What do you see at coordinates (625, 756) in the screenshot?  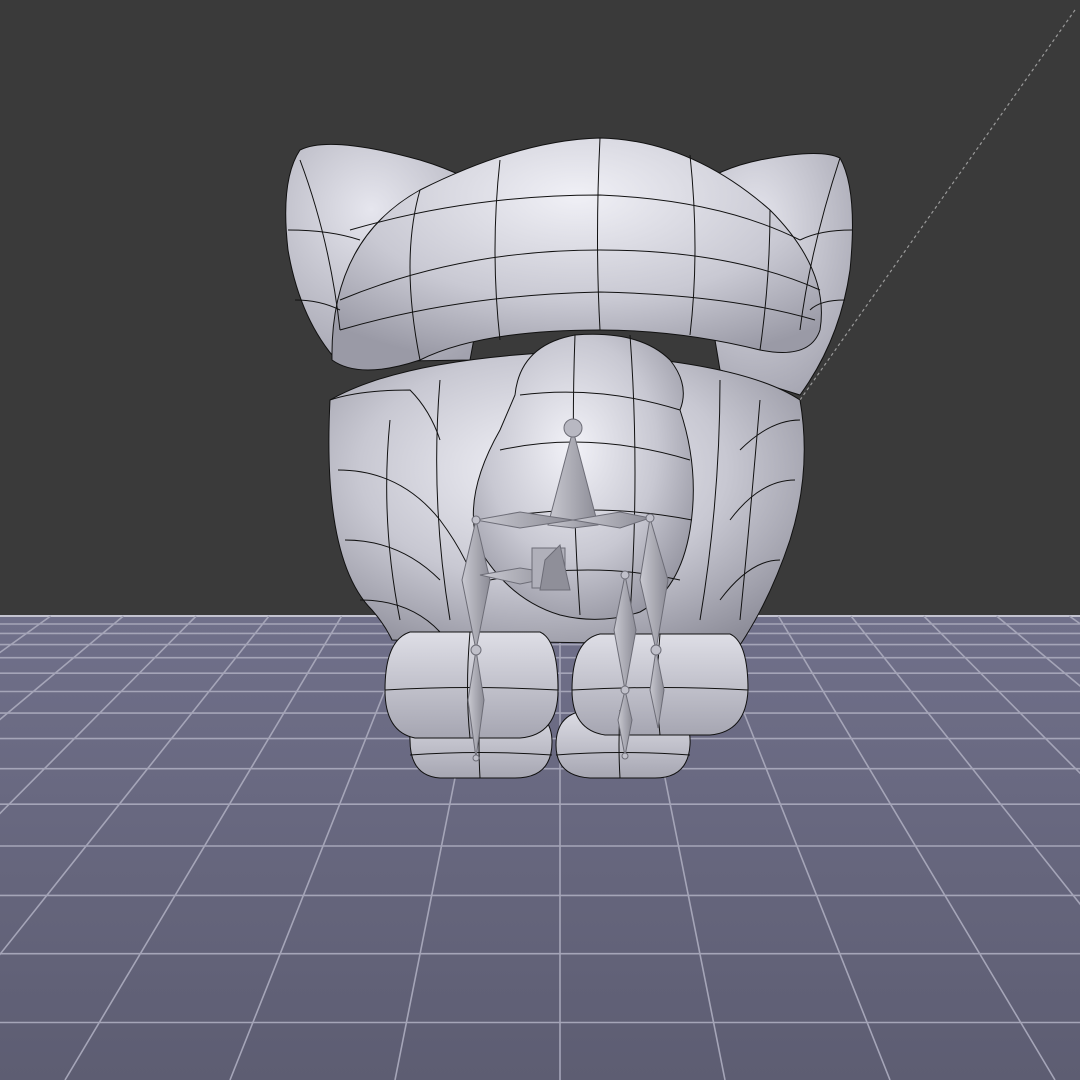 I see `joint-right-foot` at bounding box center [625, 756].